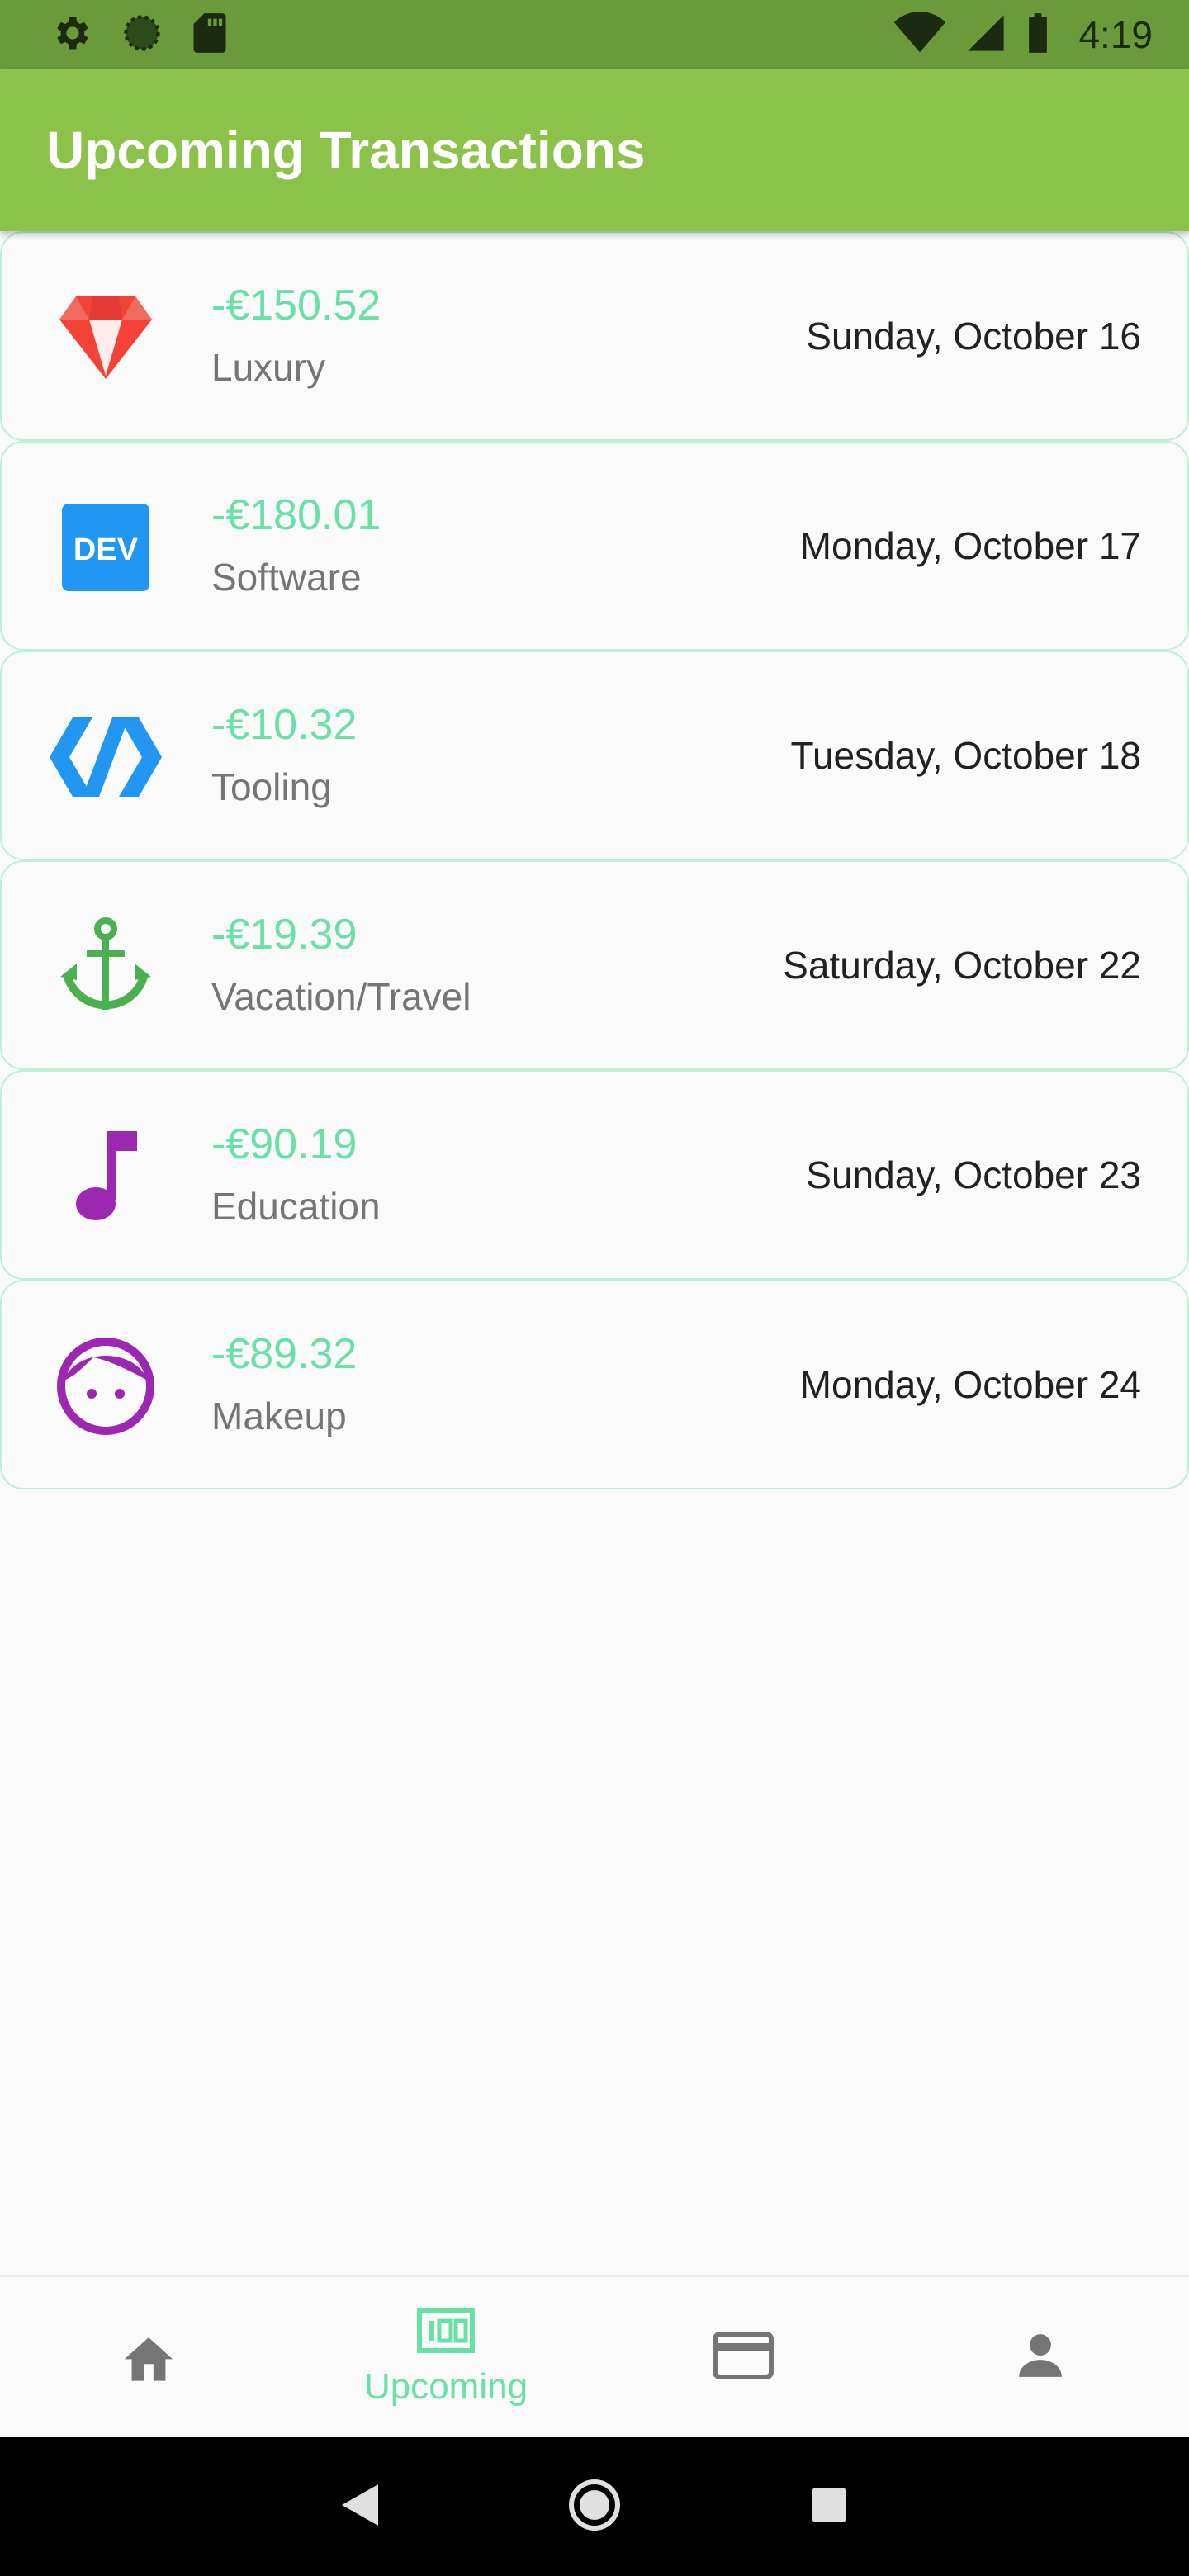  Describe the element at coordinates (296, 1206) in the screenshot. I see `transaction-category: Education` at that location.